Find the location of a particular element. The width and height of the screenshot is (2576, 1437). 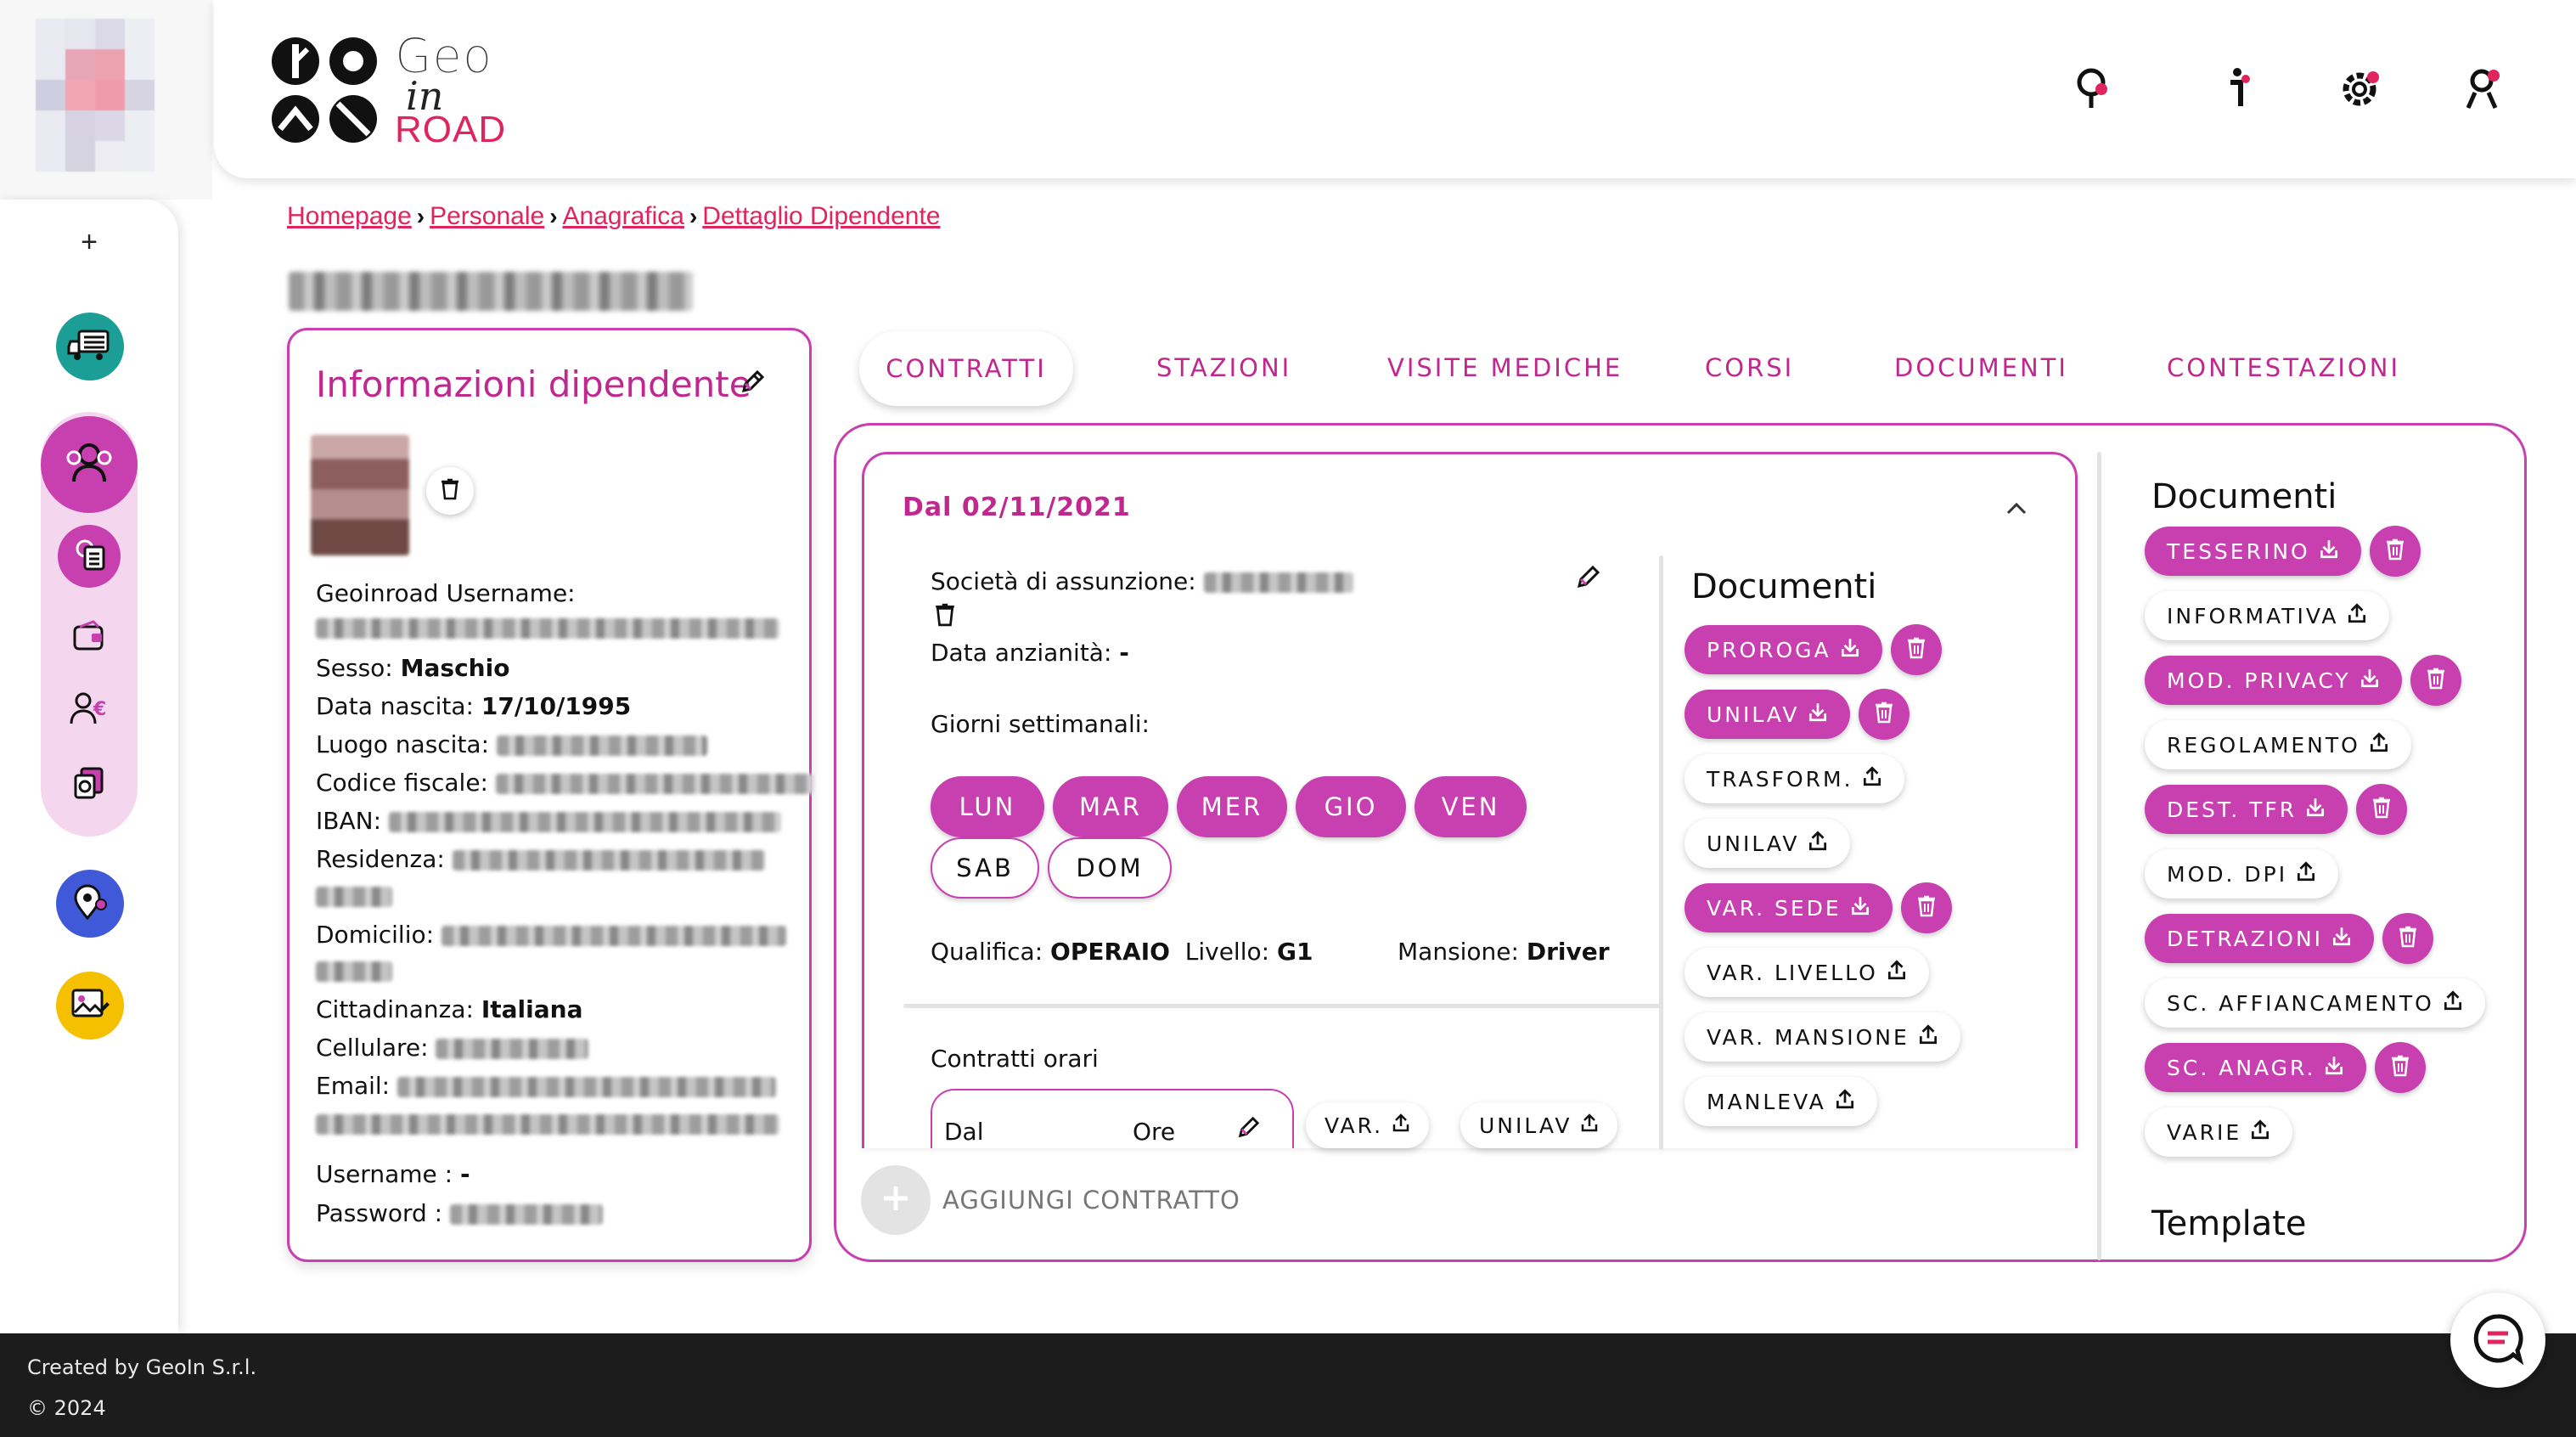

breadcrumb-homepage: Homepage is located at coordinates (349, 216).